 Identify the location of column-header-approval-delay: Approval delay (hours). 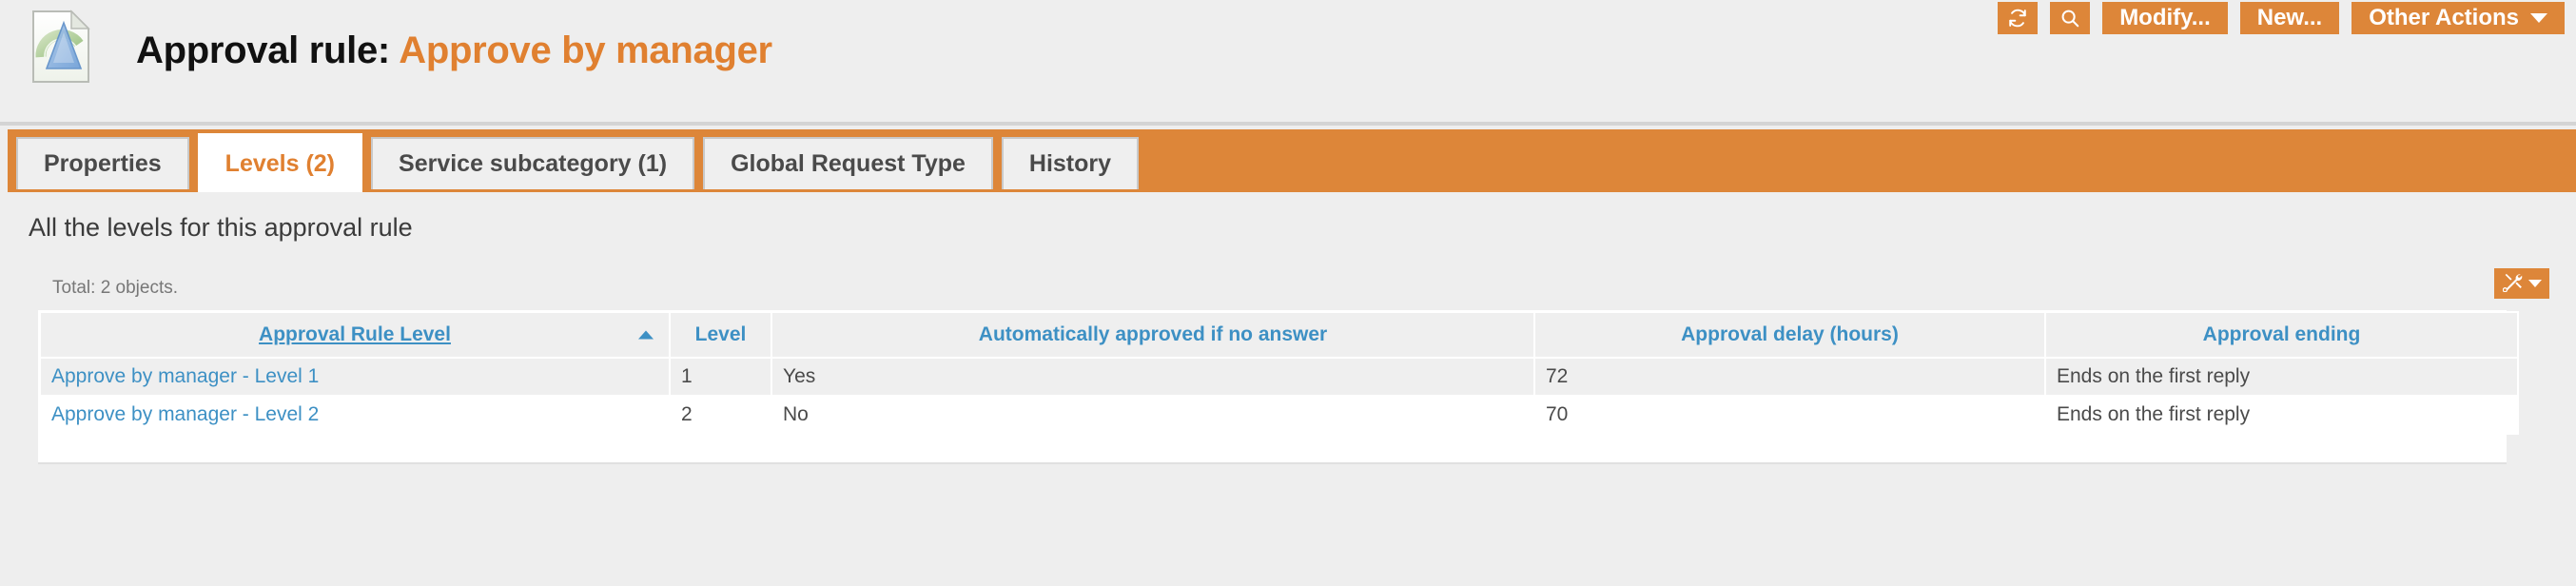
(1790, 335).